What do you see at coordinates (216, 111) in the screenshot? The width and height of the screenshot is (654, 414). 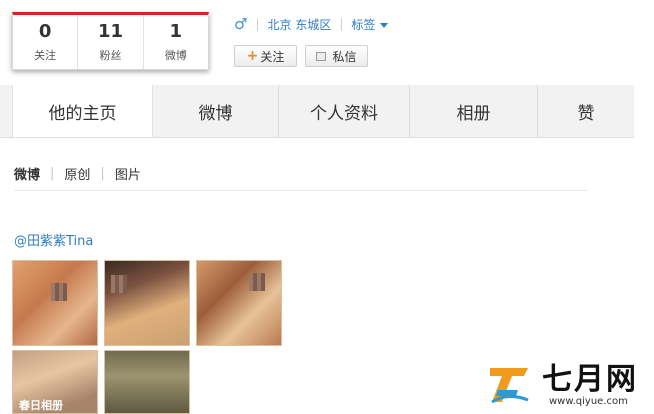 I see `tab-weibo: 微博` at bounding box center [216, 111].